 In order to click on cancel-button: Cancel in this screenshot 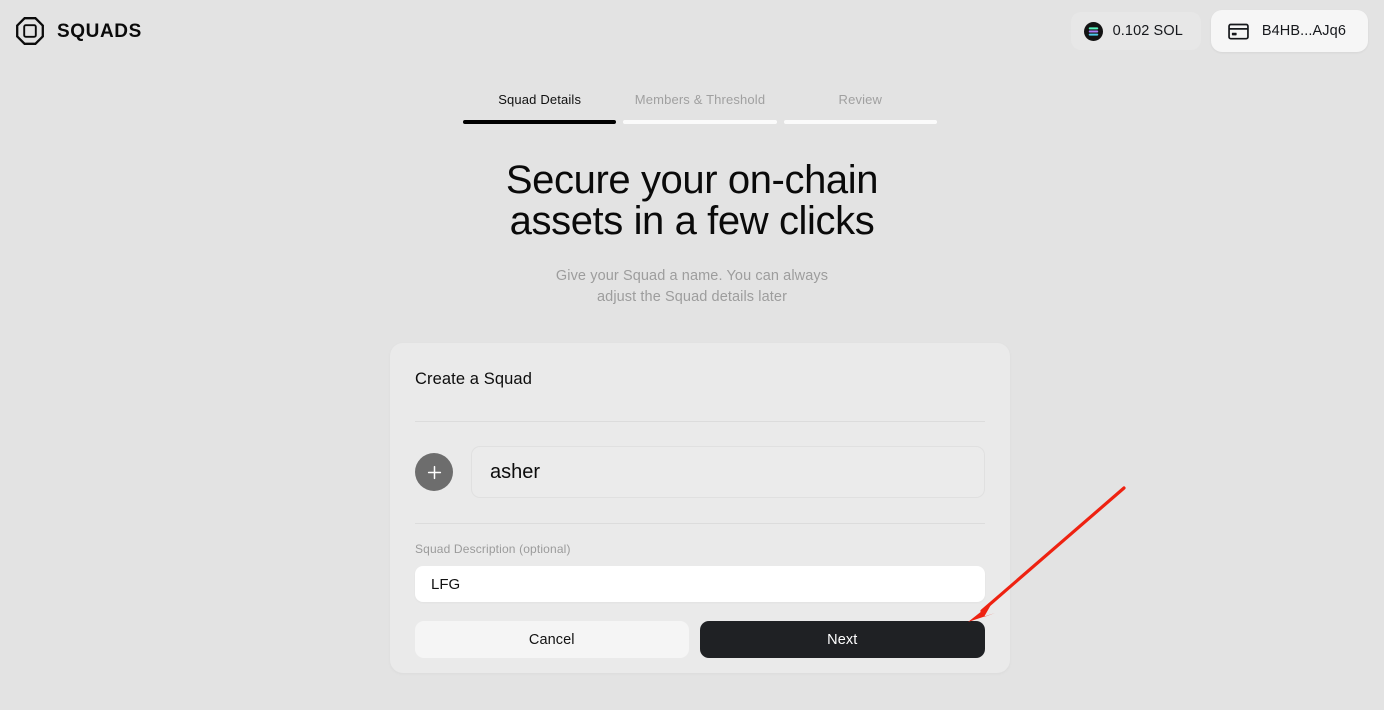, I will do `click(552, 639)`.